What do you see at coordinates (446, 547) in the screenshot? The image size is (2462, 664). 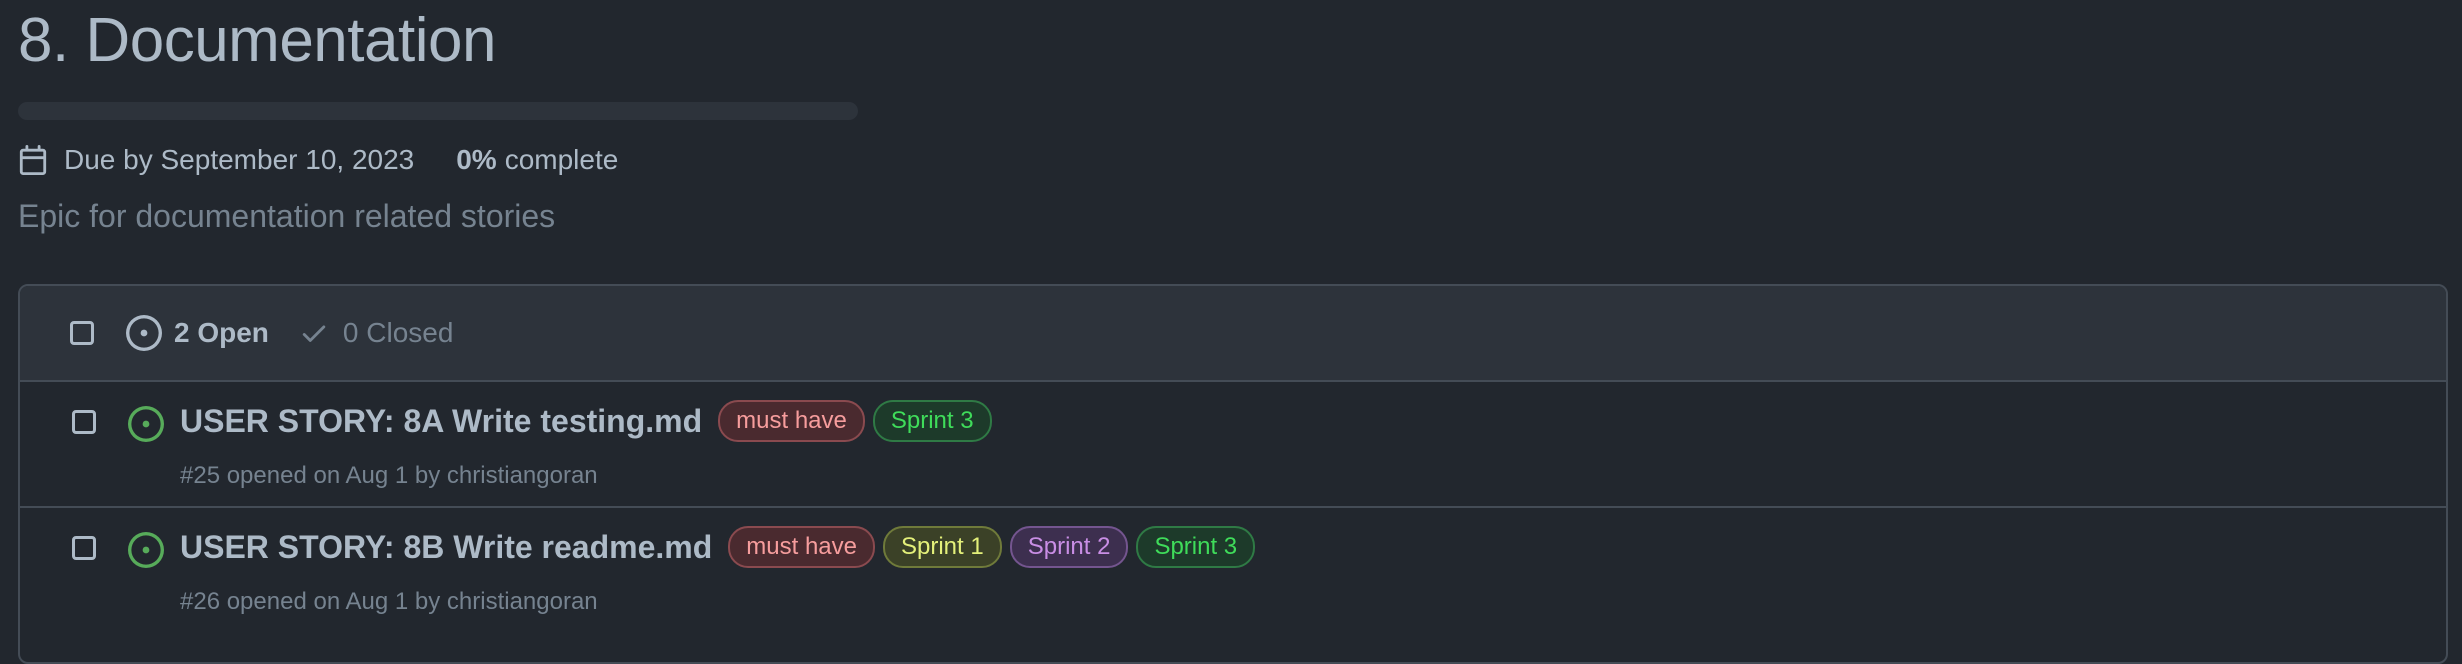 I see `issue-title-link: USER STORY: 8B Write readme.md` at bounding box center [446, 547].